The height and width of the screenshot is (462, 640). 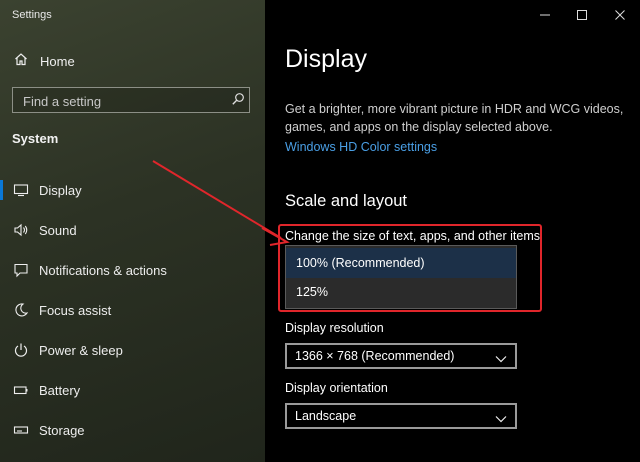 I want to click on home-nav-item: Home, so click(x=44, y=61).